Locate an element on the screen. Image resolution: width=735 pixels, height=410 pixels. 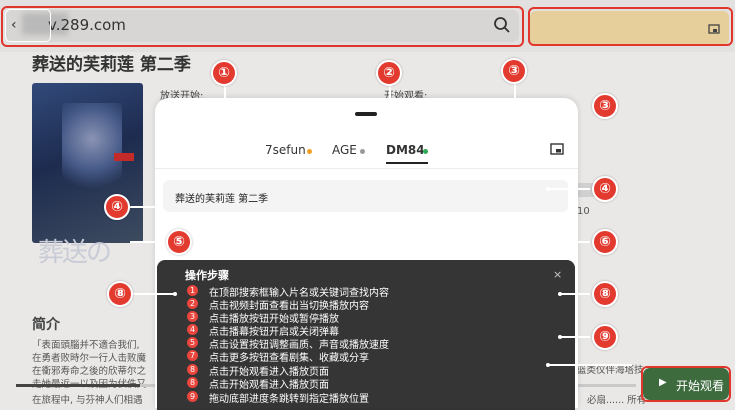
poster is located at coordinates (87, 163).